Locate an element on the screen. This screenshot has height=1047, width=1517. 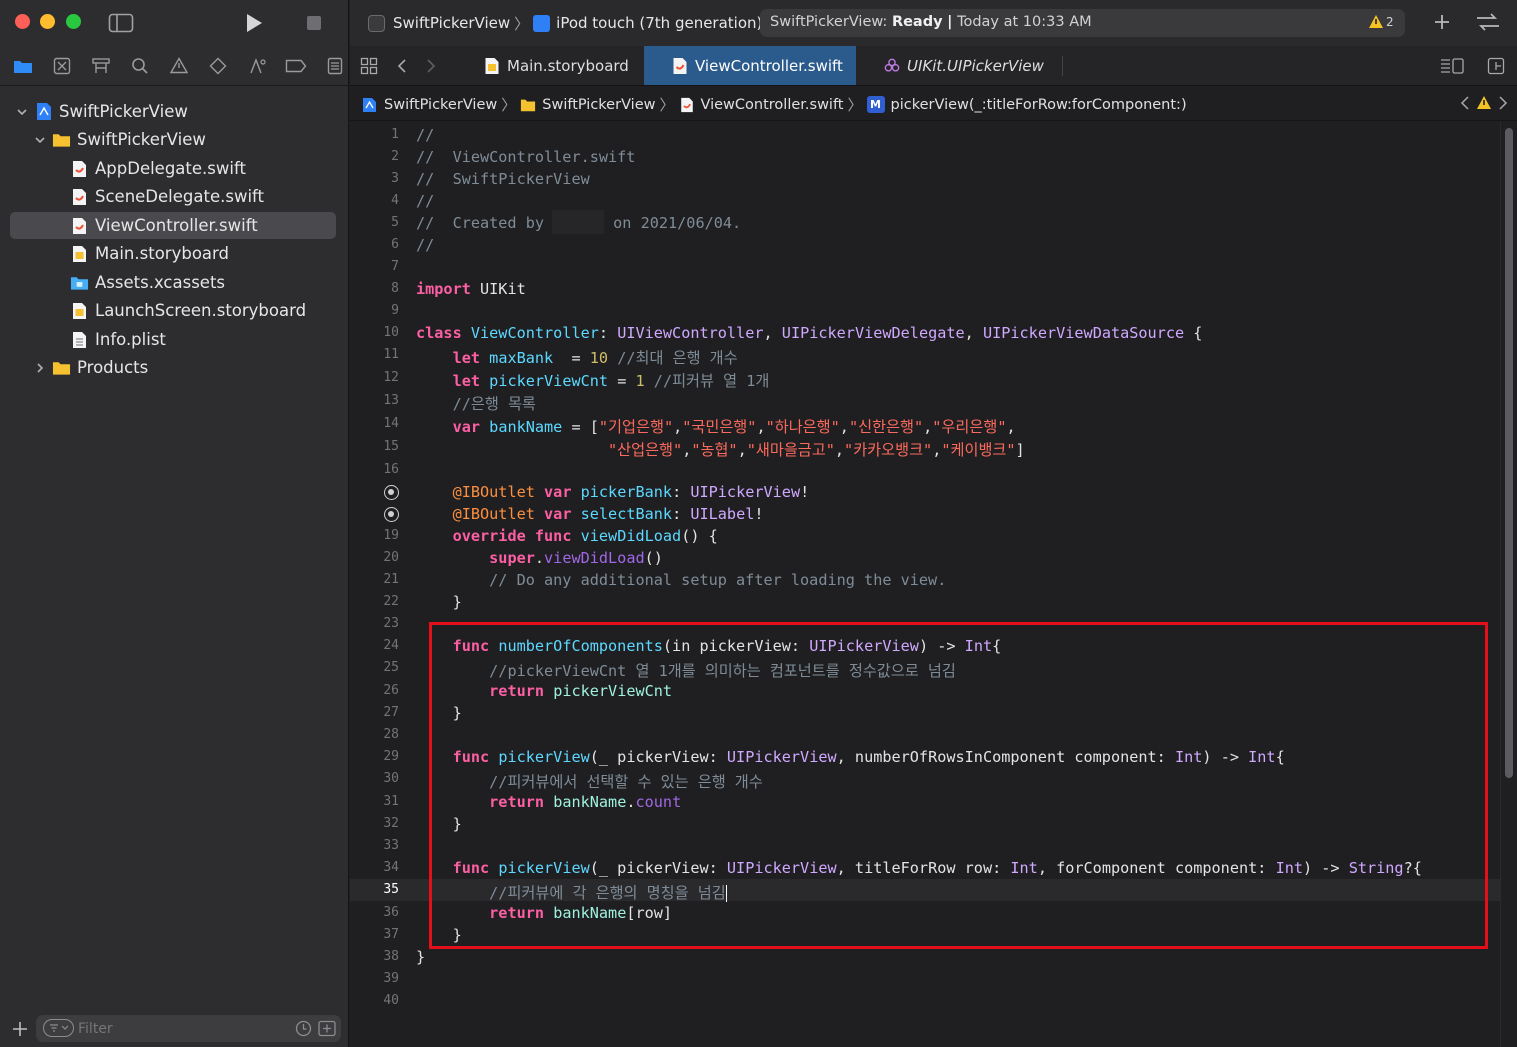
back-icon is located at coordinates (402, 66).